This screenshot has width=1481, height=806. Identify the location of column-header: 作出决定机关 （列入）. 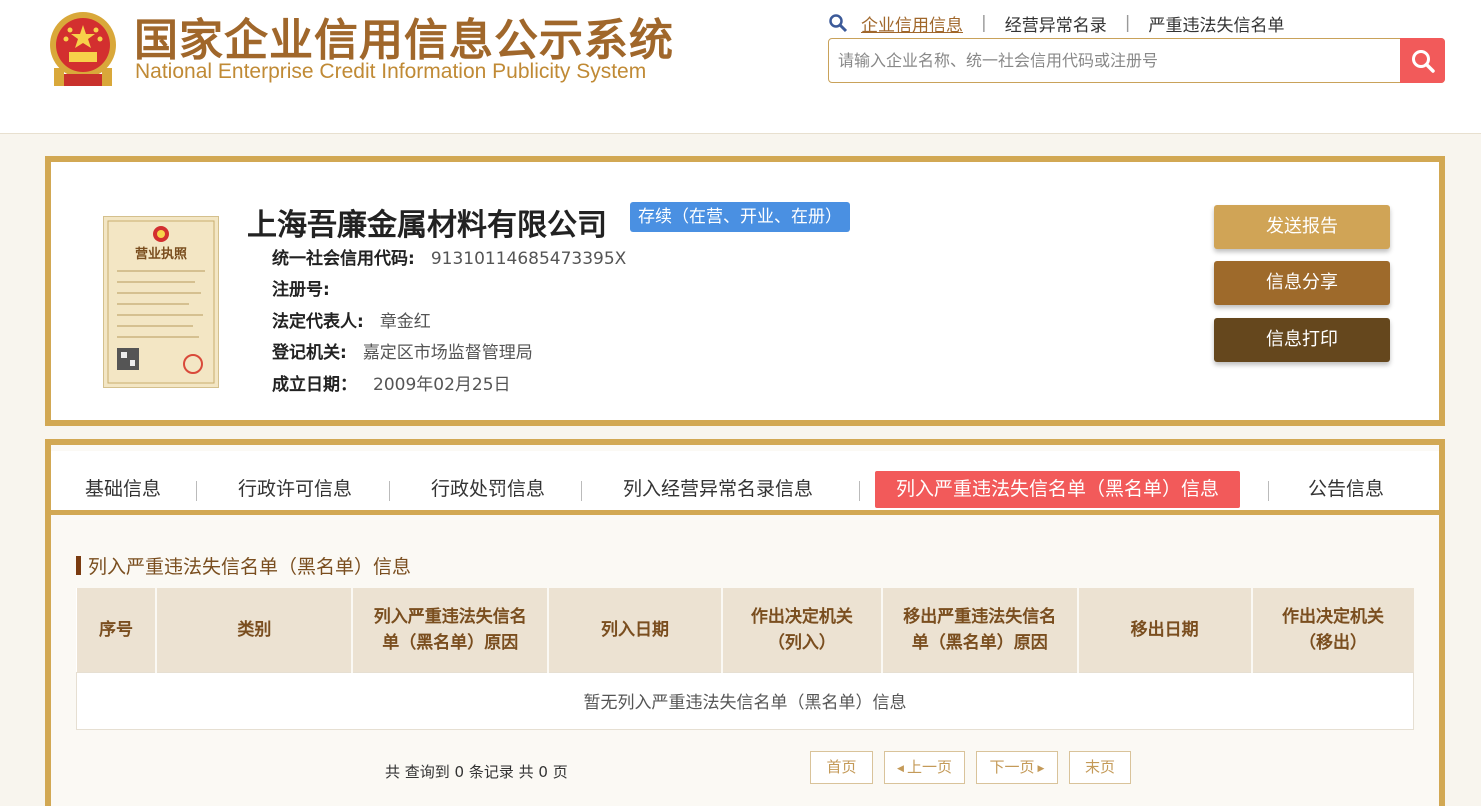
(802, 630).